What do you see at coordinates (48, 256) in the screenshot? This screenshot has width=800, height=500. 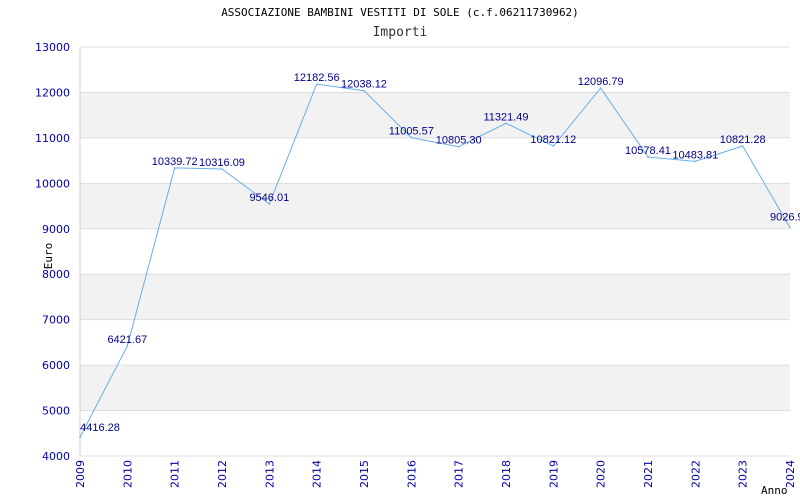 I see `y-axis-title: Euro` at bounding box center [48, 256].